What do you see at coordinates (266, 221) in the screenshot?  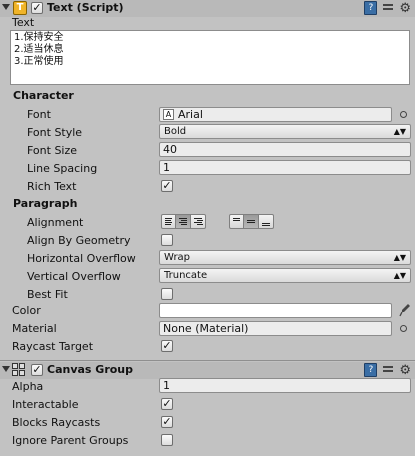 I see `align-bottom-button` at bounding box center [266, 221].